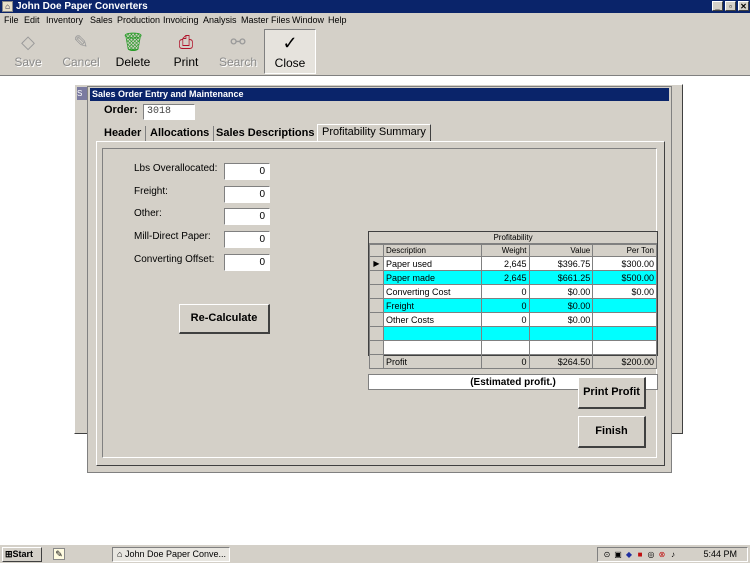 This screenshot has width=750, height=563. Describe the element at coordinates (266, 134) in the screenshot. I see `tab-sales-descriptions: Sales Descriptions` at that location.